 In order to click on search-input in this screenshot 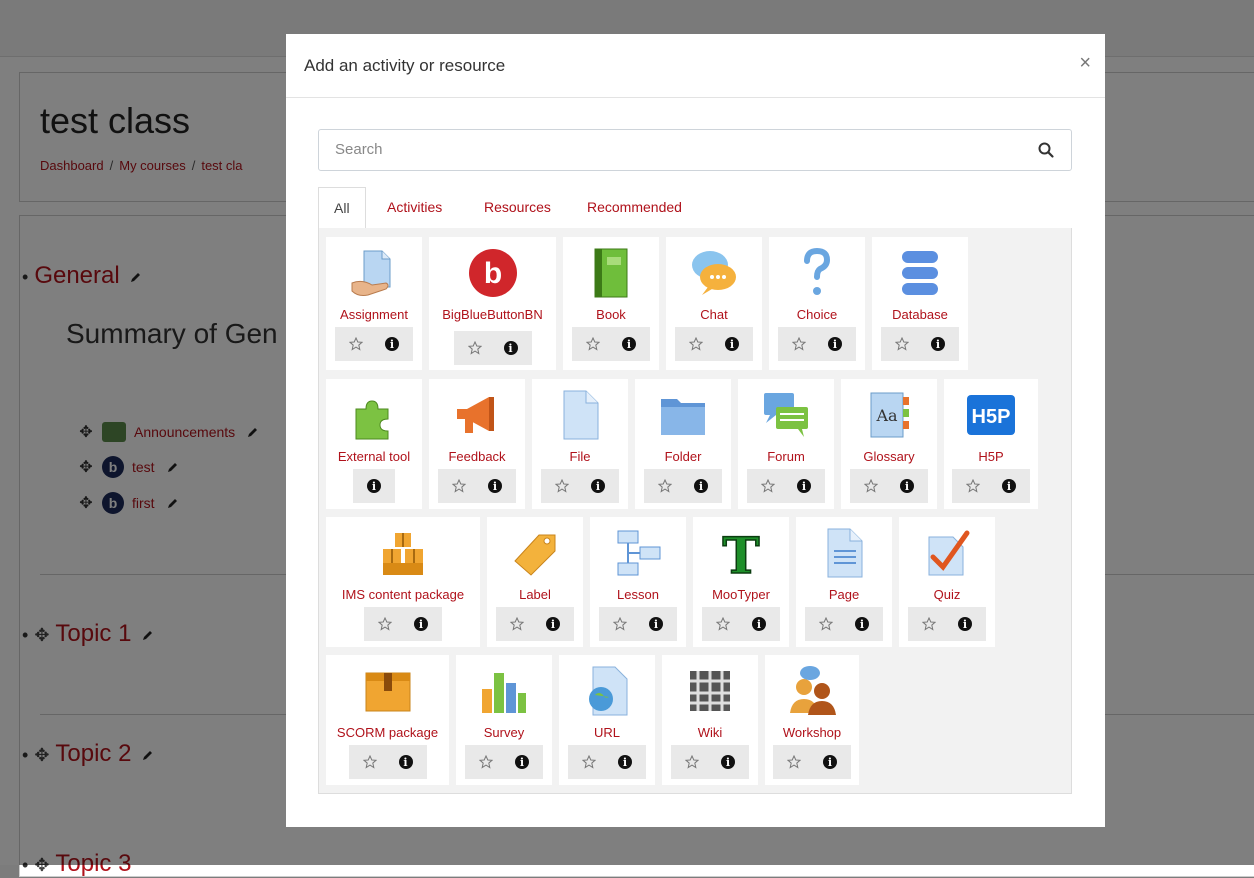, I will do `click(675, 149)`.